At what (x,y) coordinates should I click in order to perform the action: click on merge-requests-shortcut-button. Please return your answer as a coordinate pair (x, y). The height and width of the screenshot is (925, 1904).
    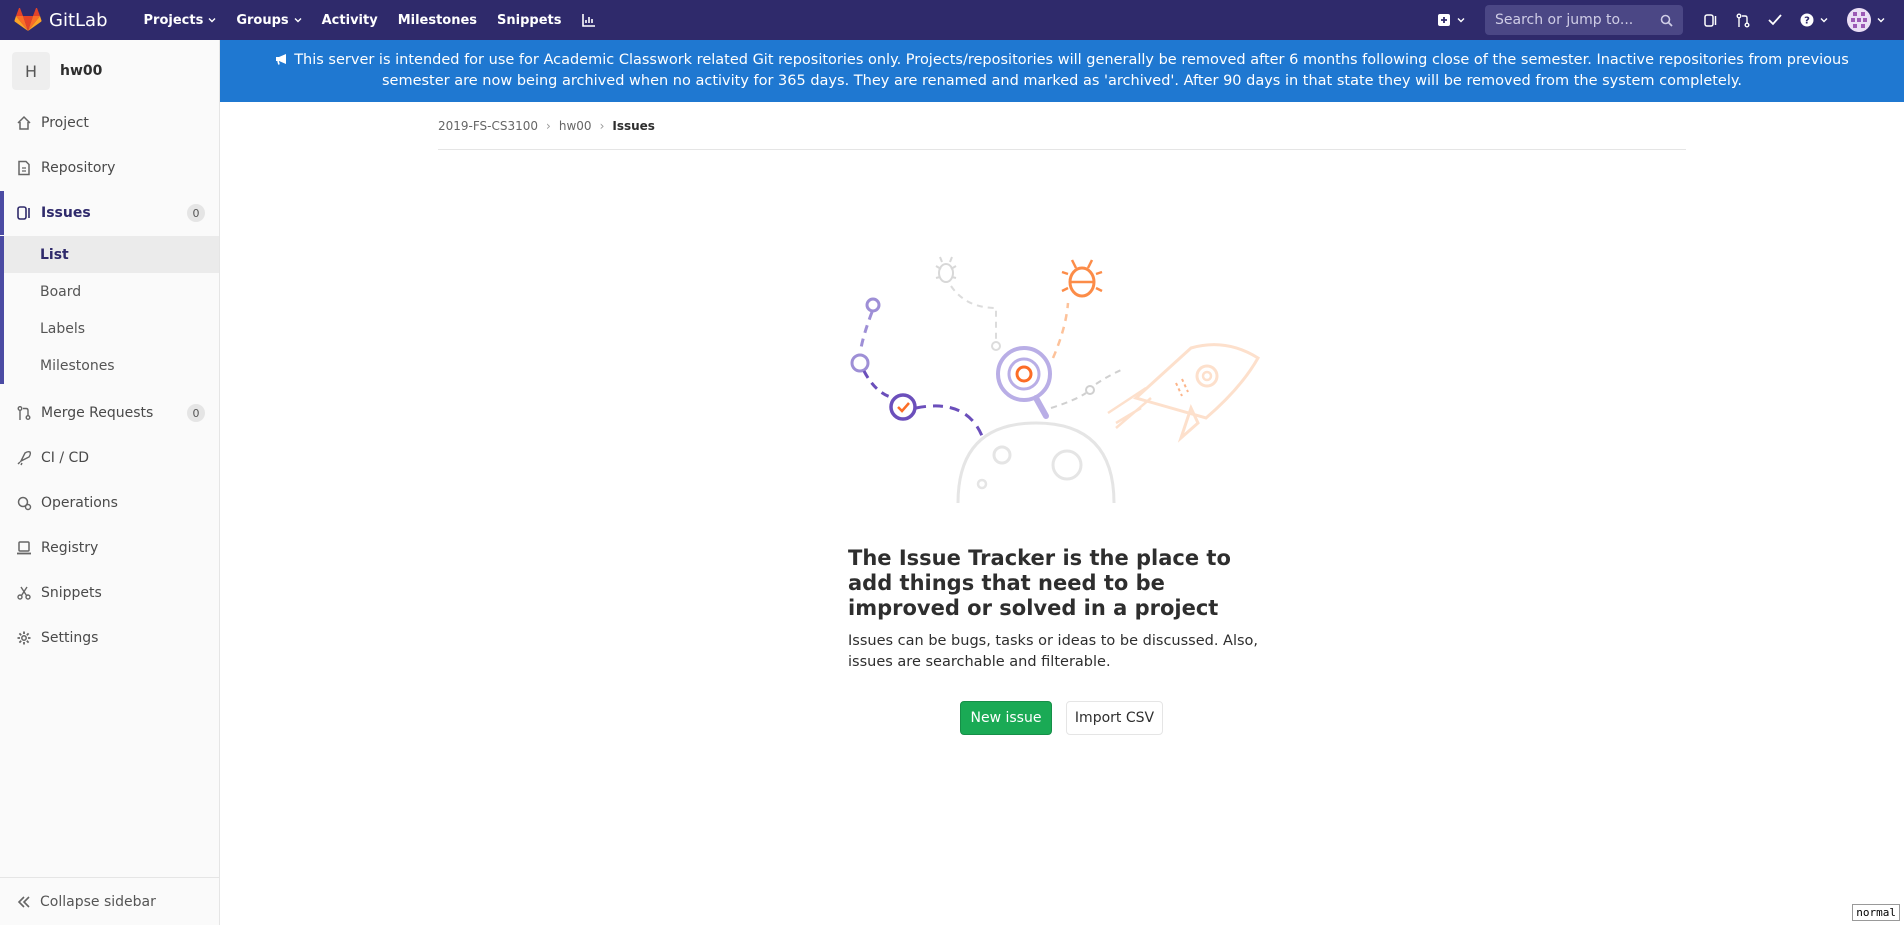
    Looking at the image, I should click on (1743, 20).